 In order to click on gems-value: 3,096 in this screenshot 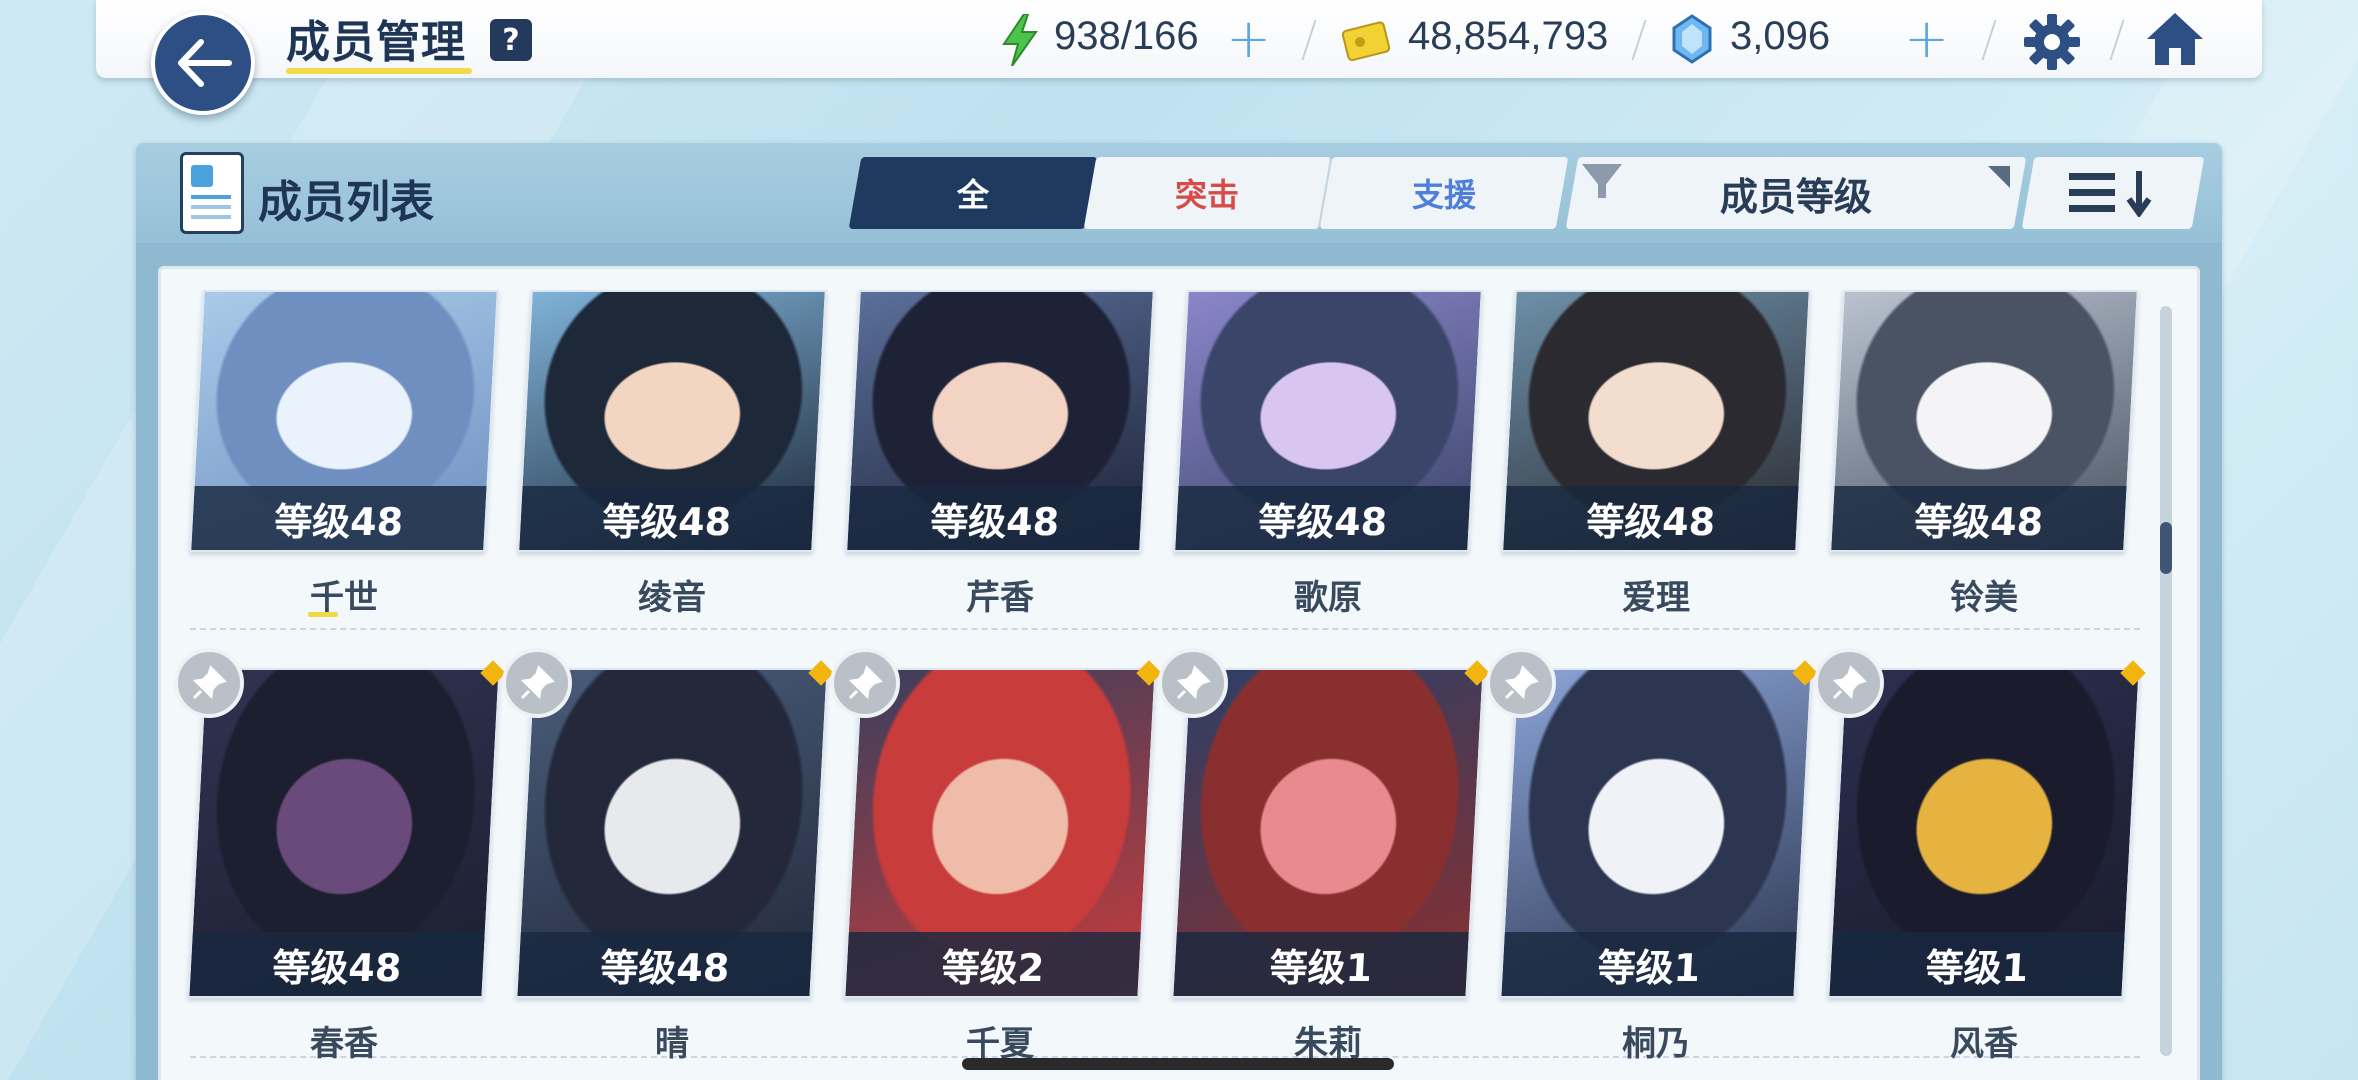, I will do `click(1780, 36)`.